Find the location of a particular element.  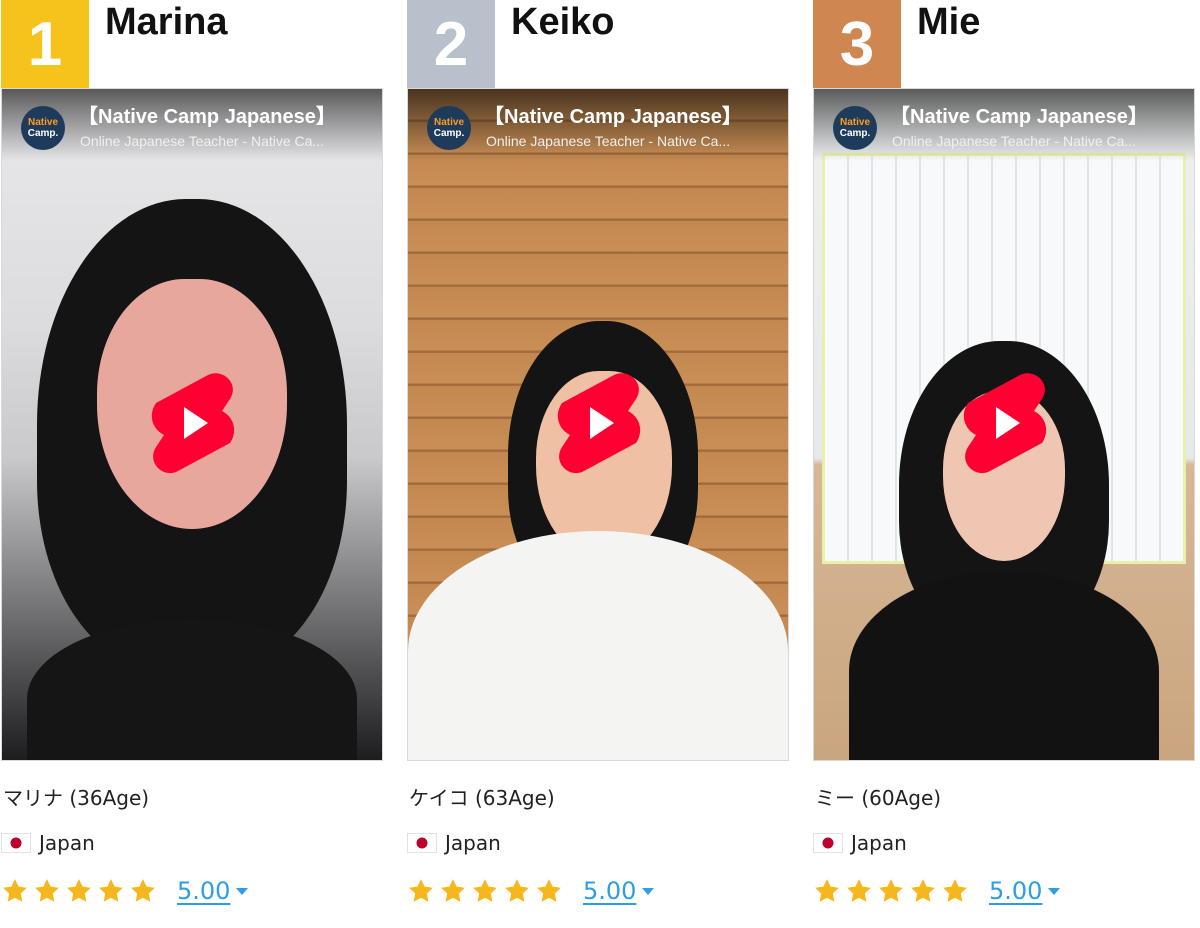

teacher-name: Mie is located at coordinates (948, 22).